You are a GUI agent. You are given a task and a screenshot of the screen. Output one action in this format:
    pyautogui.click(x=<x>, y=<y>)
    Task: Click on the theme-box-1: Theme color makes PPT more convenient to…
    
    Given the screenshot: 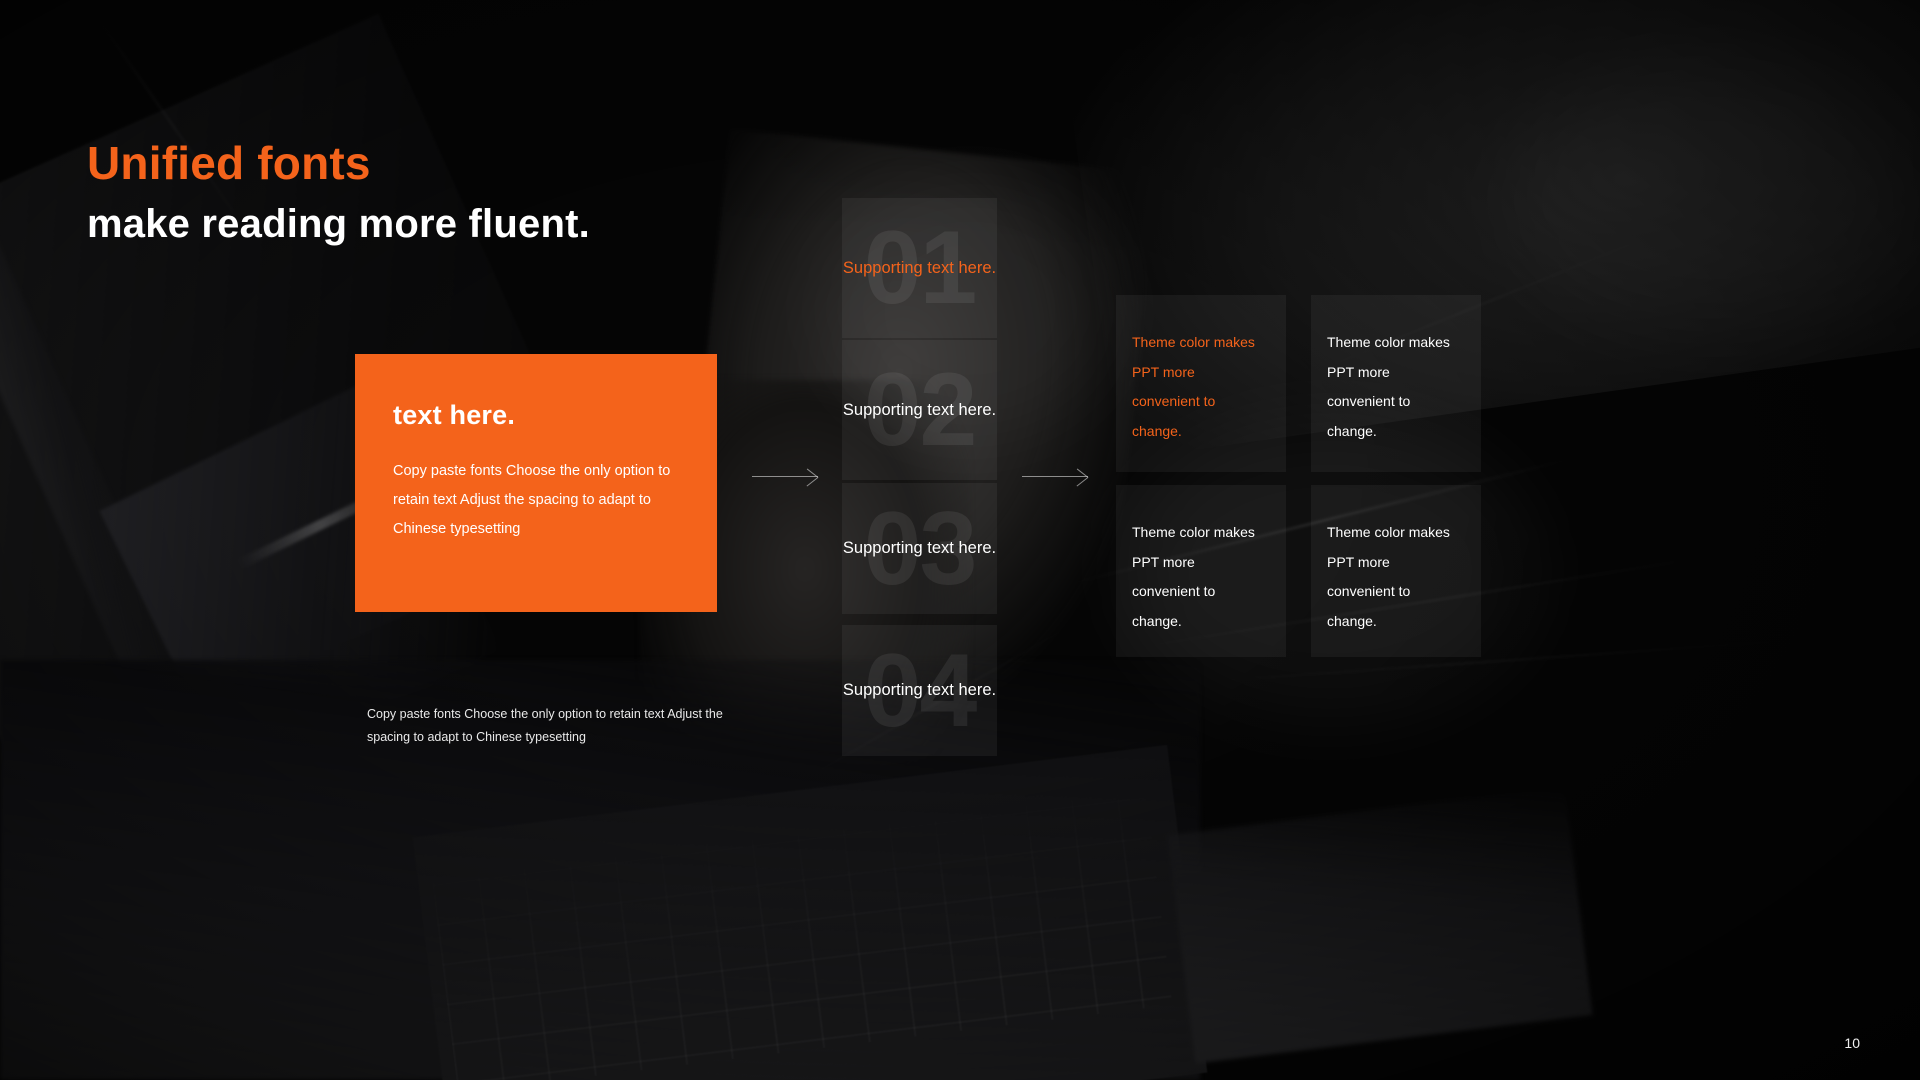 What is the action you would take?
    pyautogui.click(x=1201, y=383)
    